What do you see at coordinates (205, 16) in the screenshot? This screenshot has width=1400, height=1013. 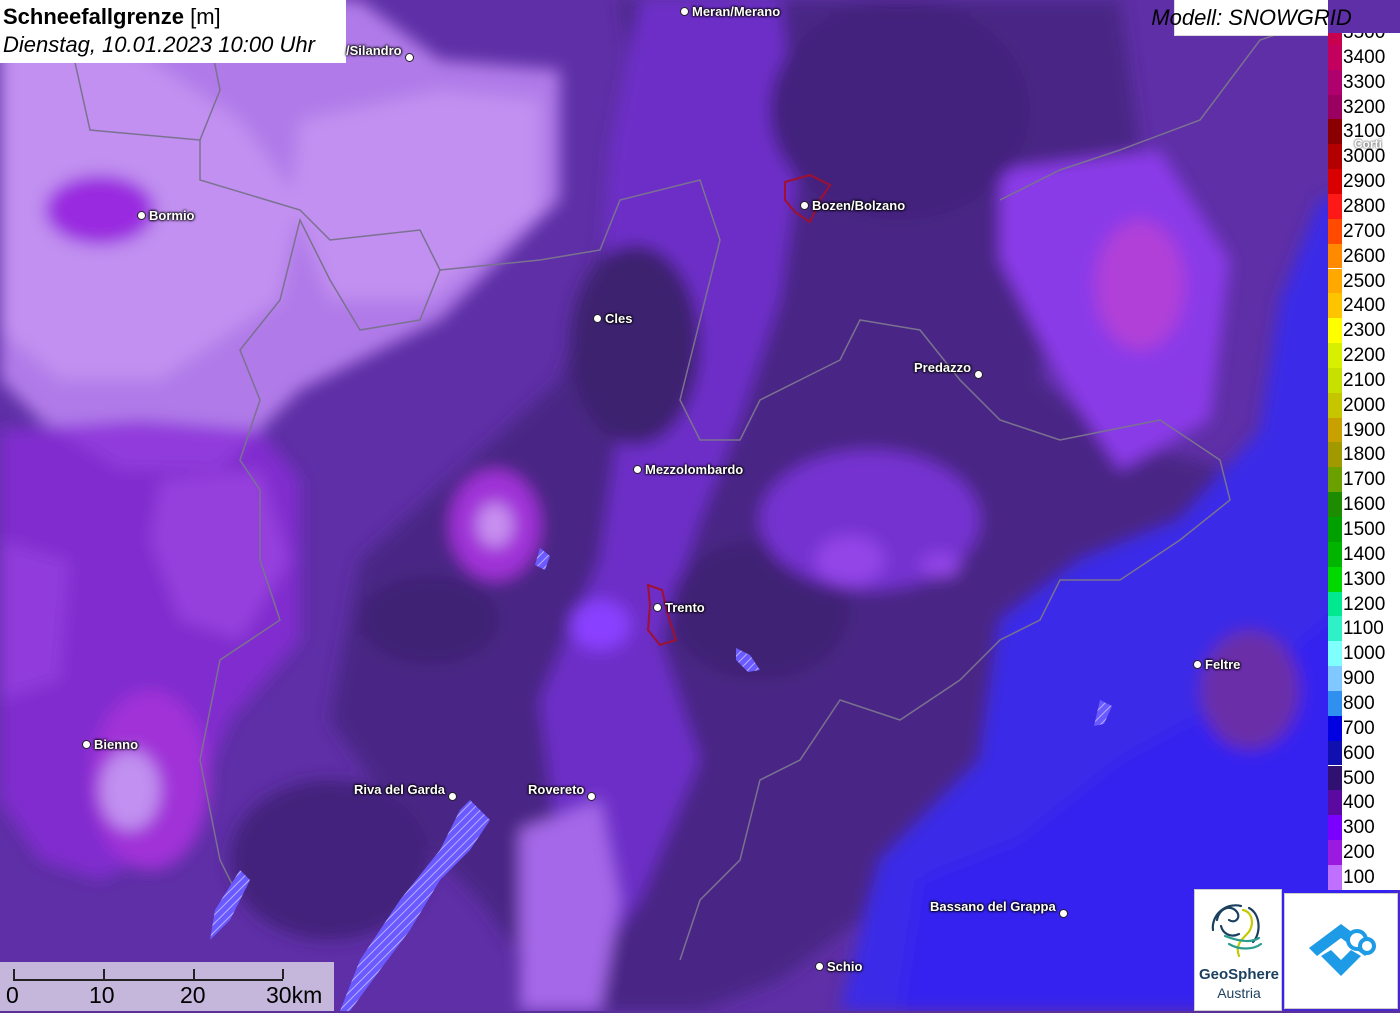 I see `title-unit: [m]` at bounding box center [205, 16].